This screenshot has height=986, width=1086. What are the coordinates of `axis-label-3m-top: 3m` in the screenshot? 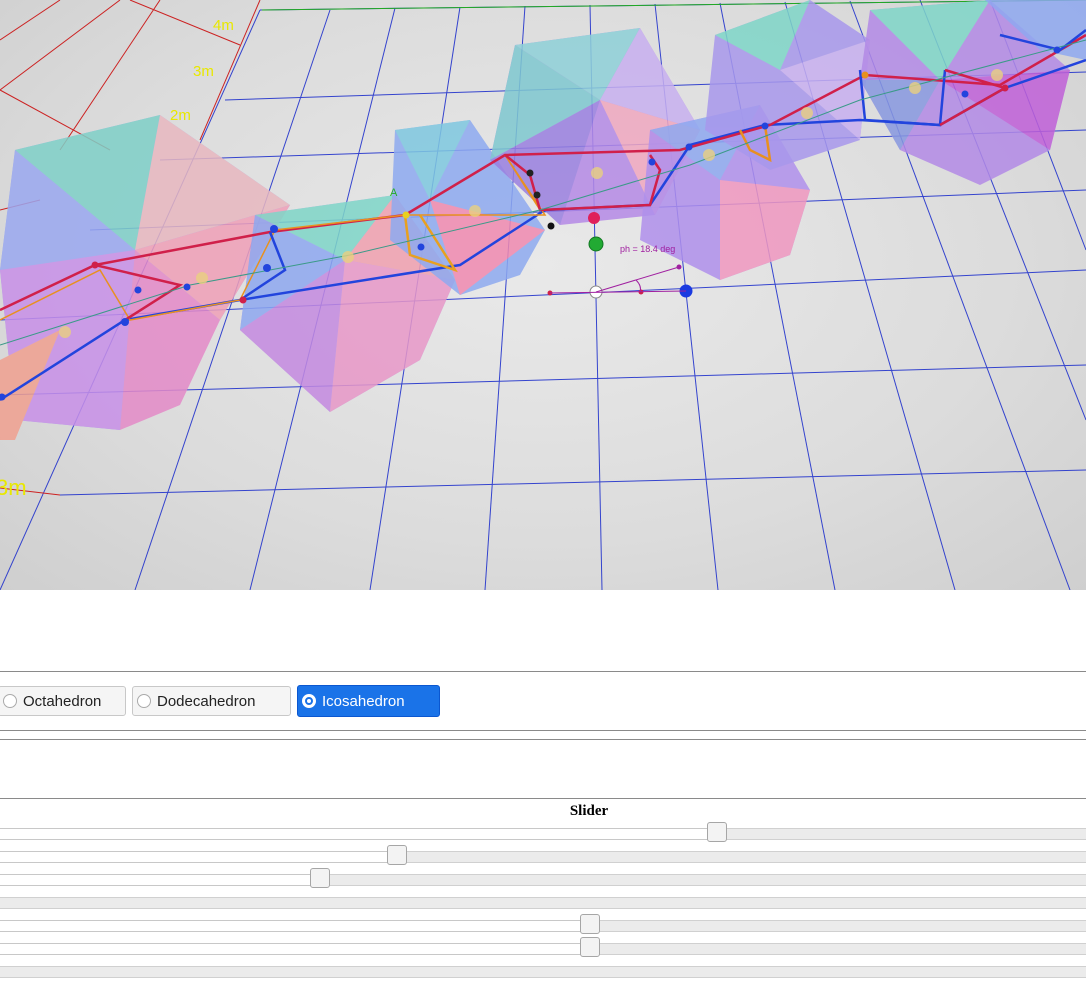 It's located at (203, 71).